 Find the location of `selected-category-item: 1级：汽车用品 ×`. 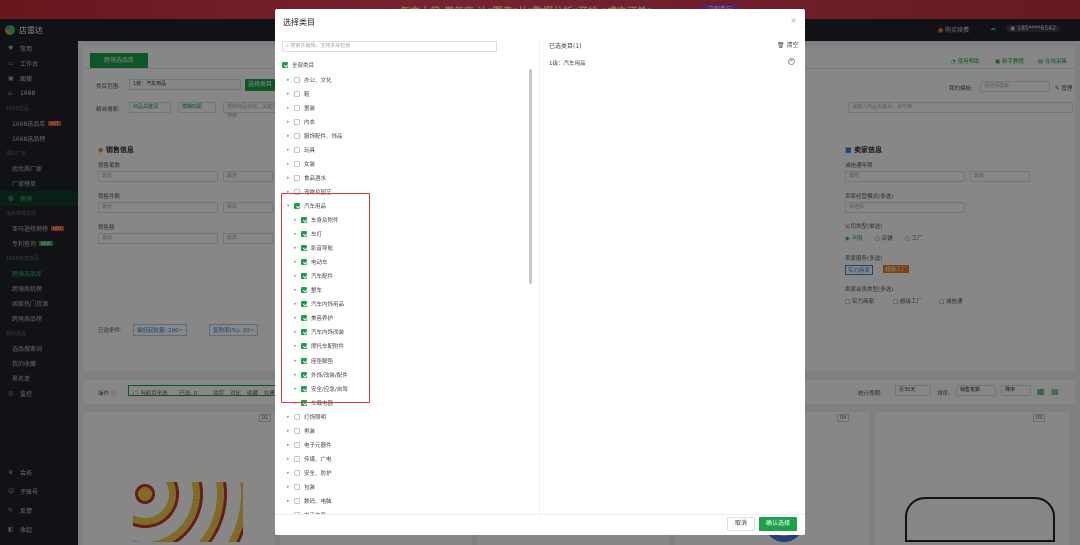

selected-category-item: 1级：汽车用品 × is located at coordinates (672, 62).